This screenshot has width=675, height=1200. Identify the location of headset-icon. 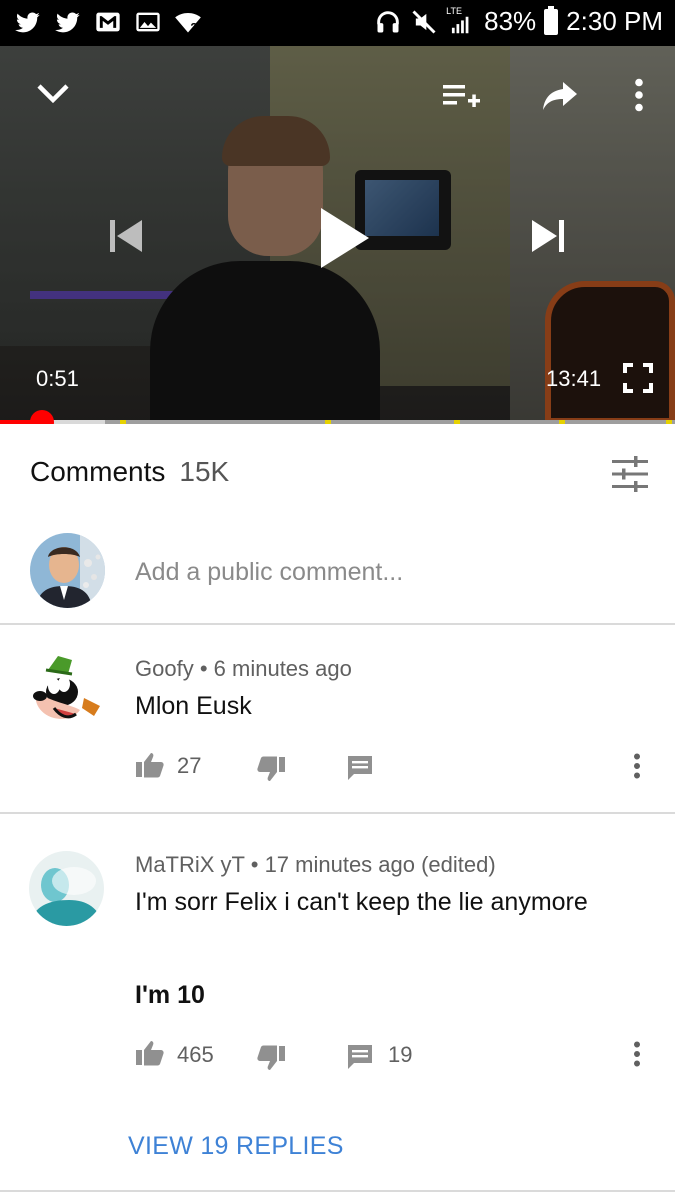
(388, 21).